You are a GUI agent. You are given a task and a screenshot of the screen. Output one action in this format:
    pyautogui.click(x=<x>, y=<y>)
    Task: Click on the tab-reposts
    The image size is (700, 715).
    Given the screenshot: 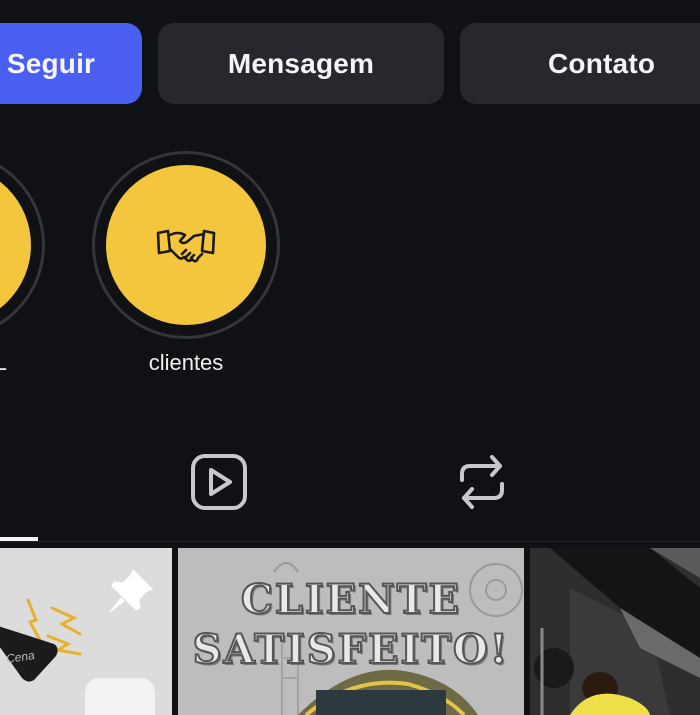 What is the action you would take?
    pyautogui.click(x=482, y=482)
    